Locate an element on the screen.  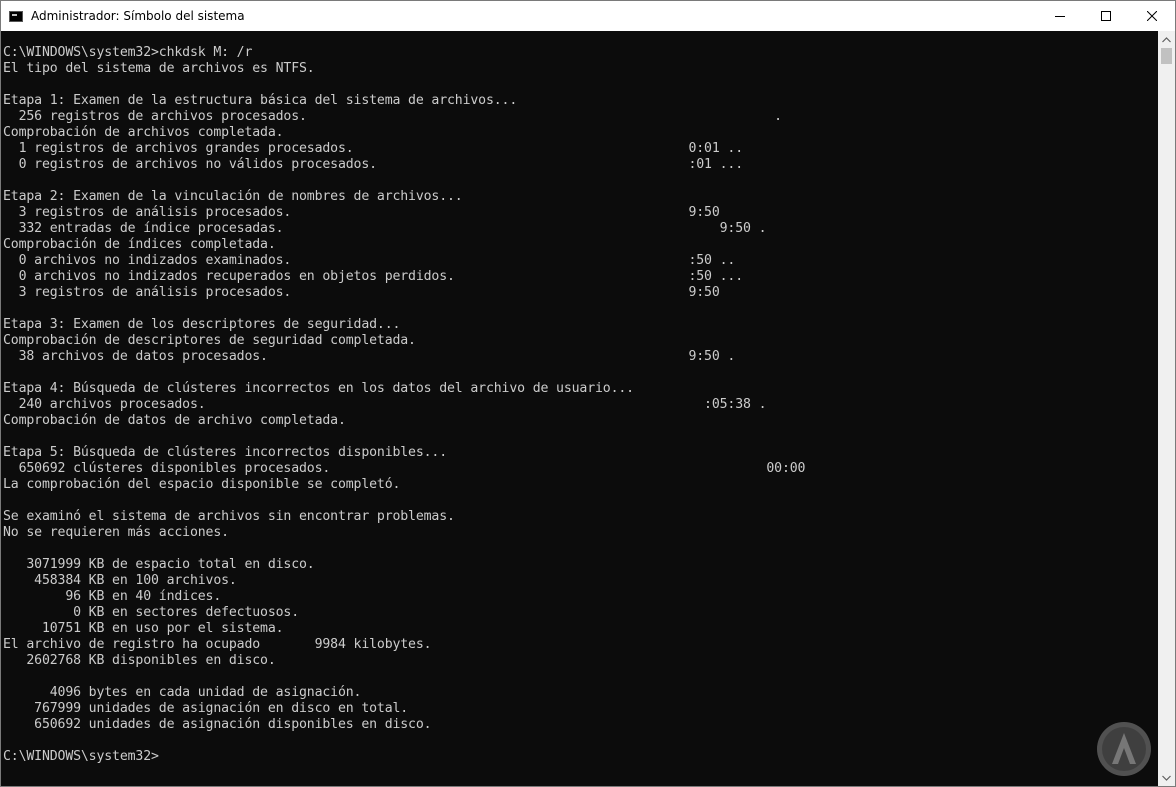
scroll-down-button is located at coordinates (1166, 777).